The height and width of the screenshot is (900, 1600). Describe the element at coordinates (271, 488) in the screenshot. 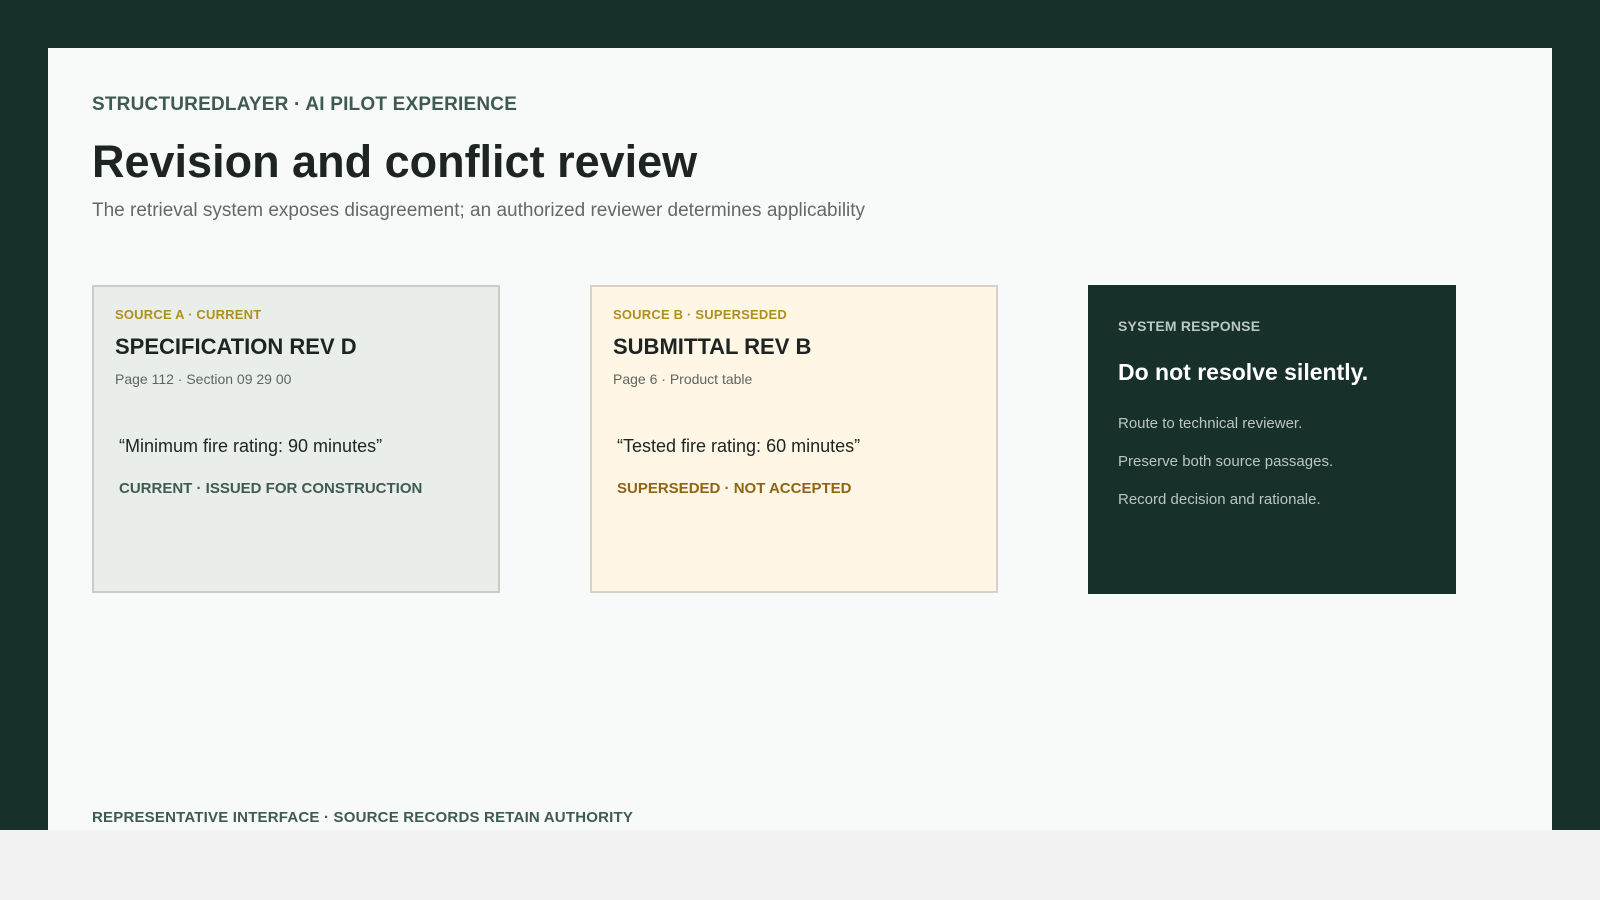

I see `source-a-status: CURRENT · ISSUED FOR CONSTRUCTION` at that location.